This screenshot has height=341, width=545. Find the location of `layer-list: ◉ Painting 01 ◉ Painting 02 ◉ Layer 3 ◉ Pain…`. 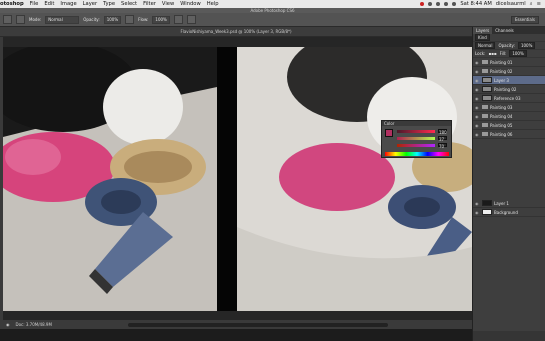

layer-list: ◉ Painting 01 ◉ Painting 02 ◉ Layer 3 ◉ Pain… is located at coordinates (509, 137).